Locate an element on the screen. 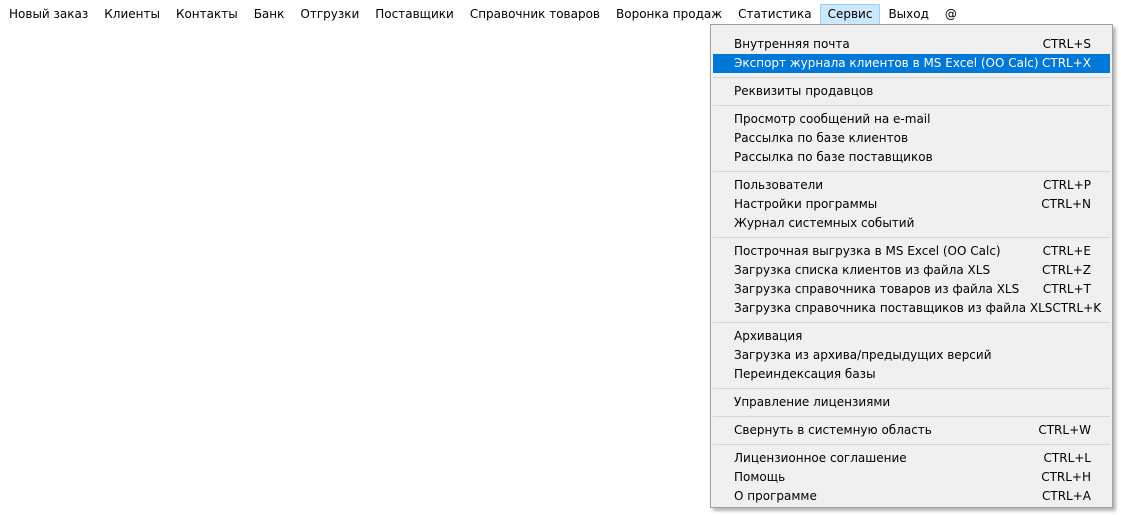  menu-item-users: Пользователи CTRL+P is located at coordinates (911, 185).